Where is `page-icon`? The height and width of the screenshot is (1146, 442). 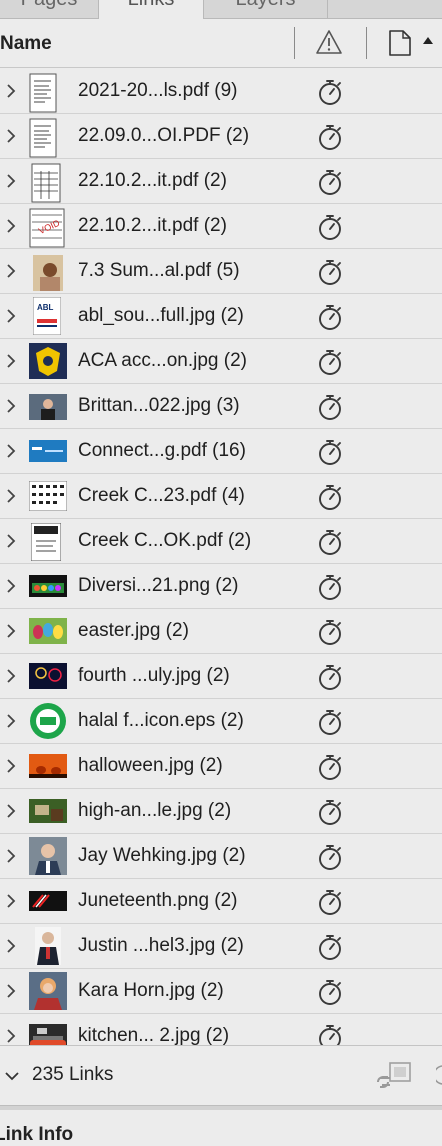
page-icon is located at coordinates (400, 43).